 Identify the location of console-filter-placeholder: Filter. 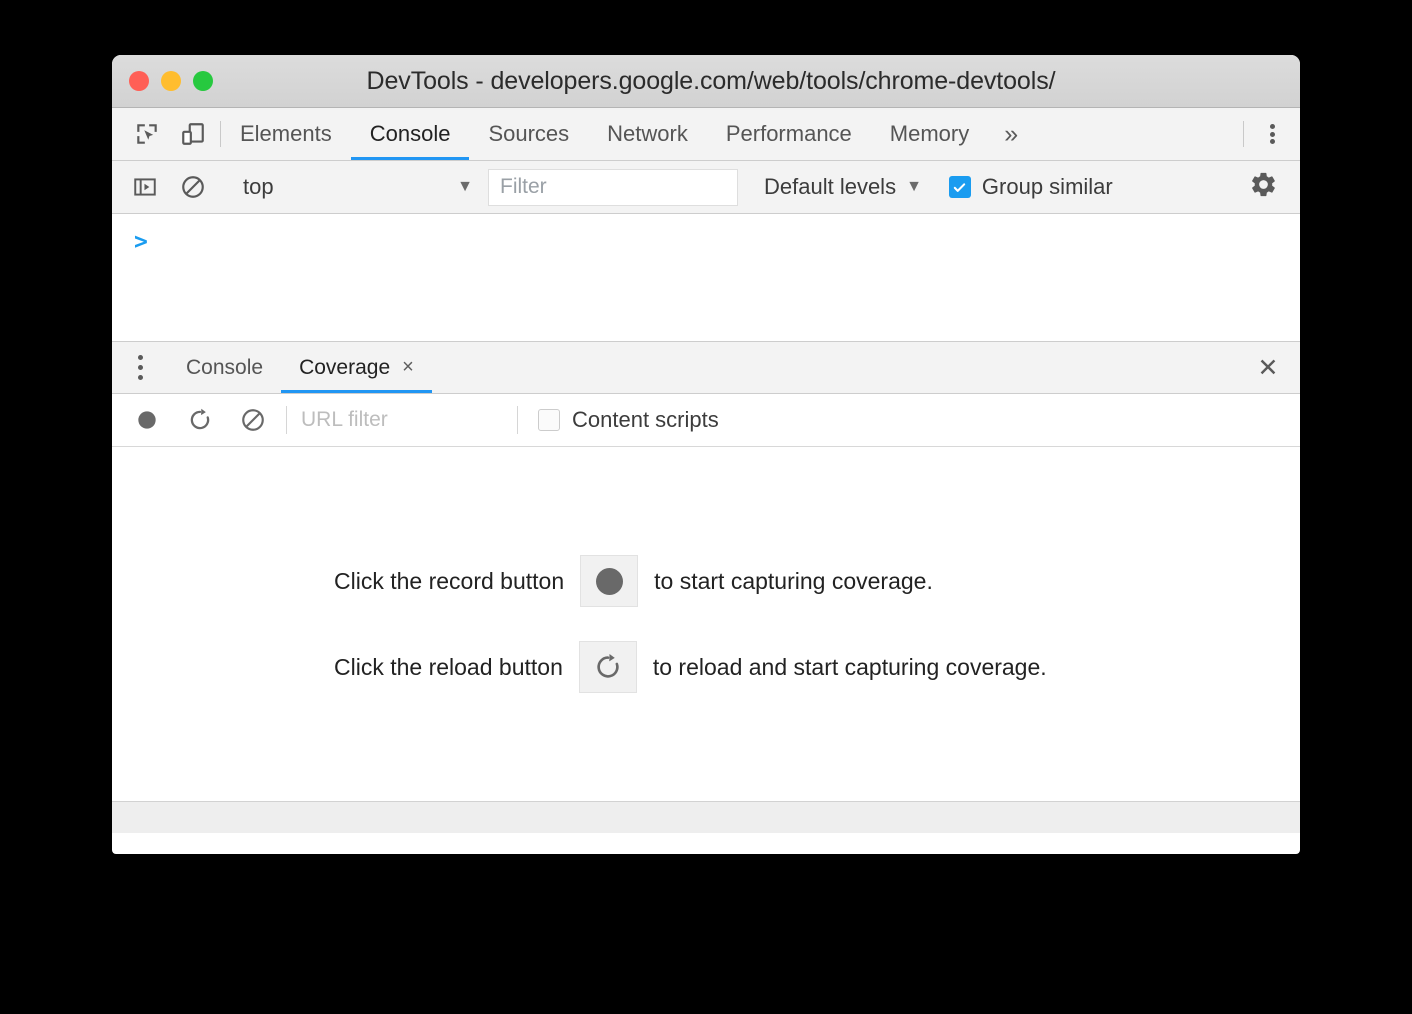
(523, 186).